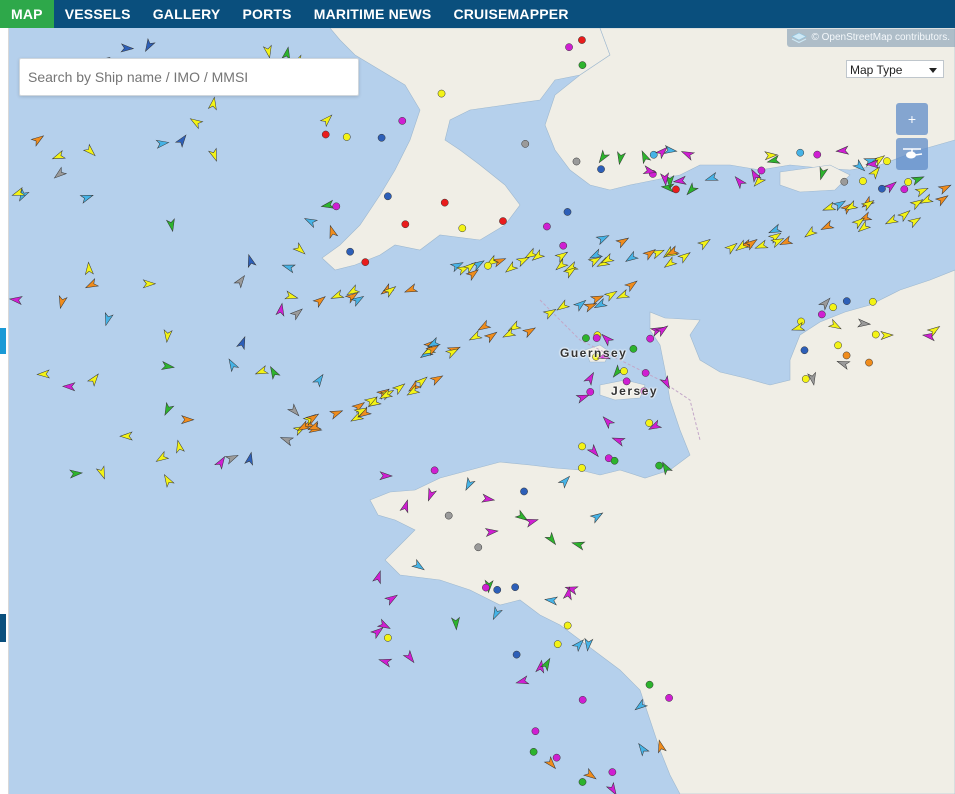 The width and height of the screenshot is (955, 794). What do you see at coordinates (876, 70) in the screenshot?
I see `map-type-label: Map Type` at bounding box center [876, 70].